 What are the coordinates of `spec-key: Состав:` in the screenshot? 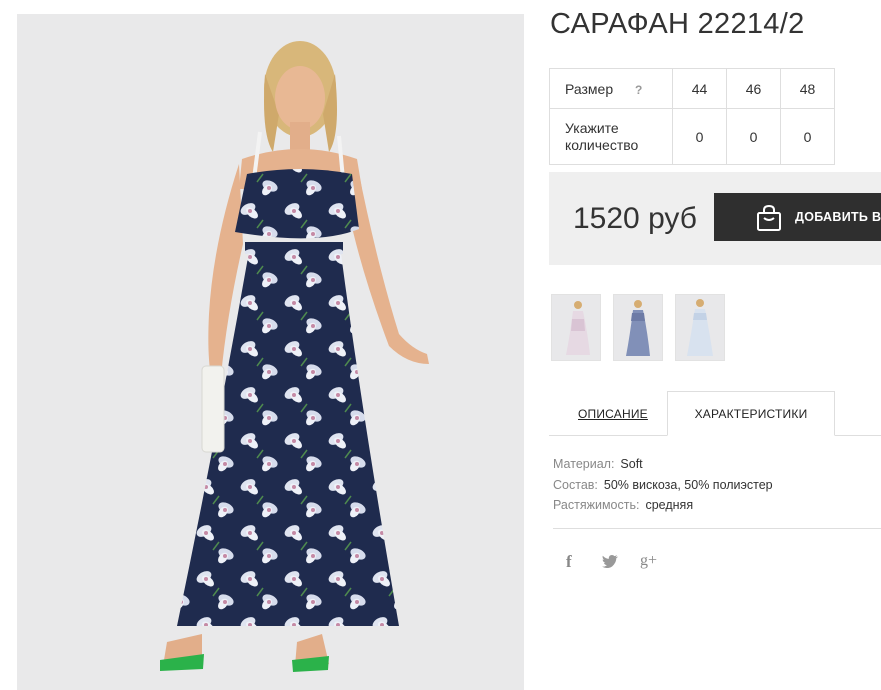 It's located at (575, 484).